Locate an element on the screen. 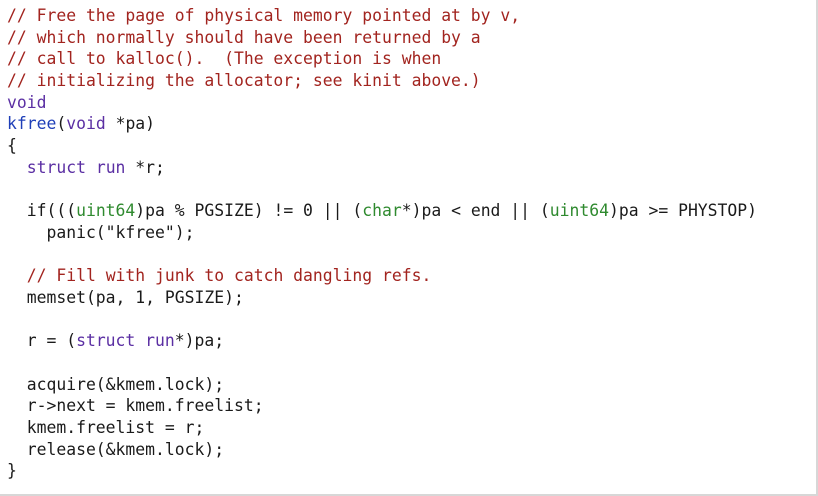 This screenshot has width=818, height=496. code-text: { is located at coordinates (12, 146).